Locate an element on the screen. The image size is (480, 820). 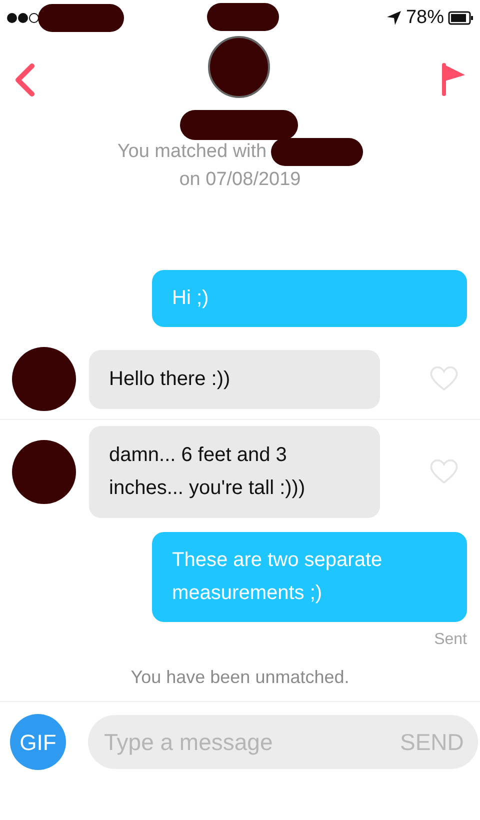
message-bubble: Hello there :)) is located at coordinates (234, 379).